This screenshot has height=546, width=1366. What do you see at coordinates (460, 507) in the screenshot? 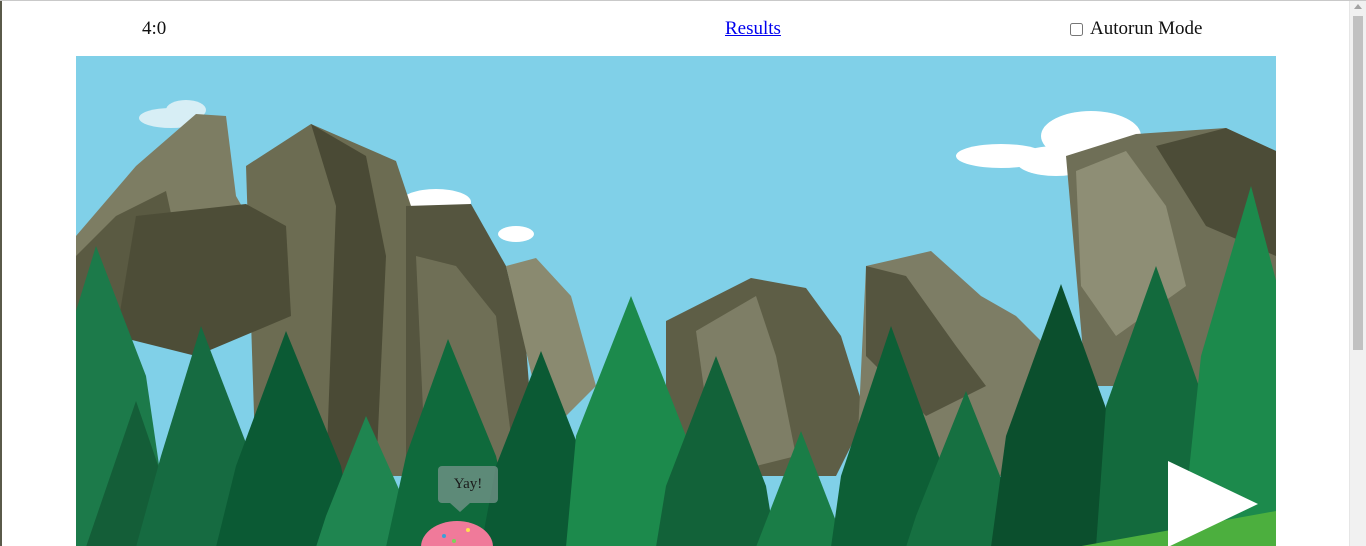
I see `speech-bubble-tail` at bounding box center [460, 507].